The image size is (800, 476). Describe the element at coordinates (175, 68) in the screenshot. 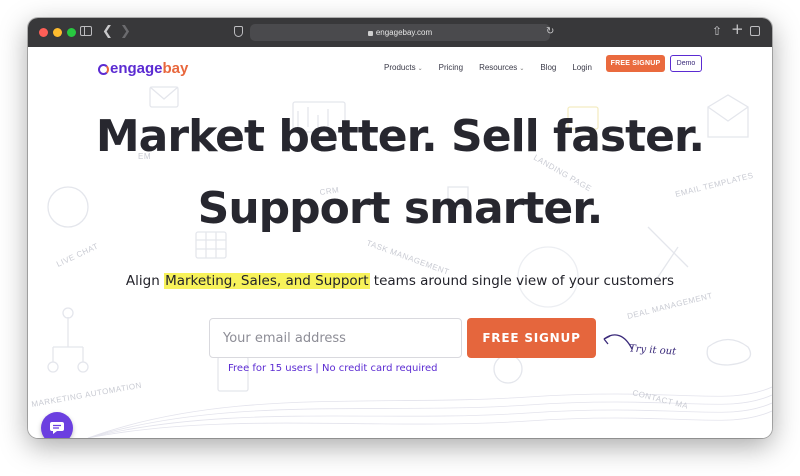

I see `logo-text-bay: bay` at that location.